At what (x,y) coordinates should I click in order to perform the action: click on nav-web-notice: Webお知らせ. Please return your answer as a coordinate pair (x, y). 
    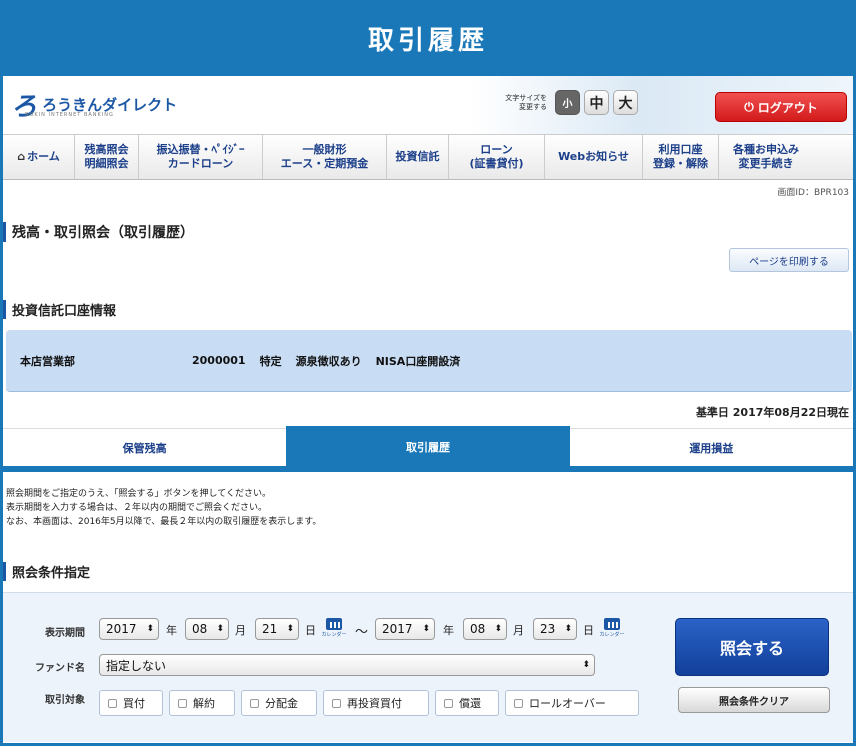
    Looking at the image, I should click on (594, 157).